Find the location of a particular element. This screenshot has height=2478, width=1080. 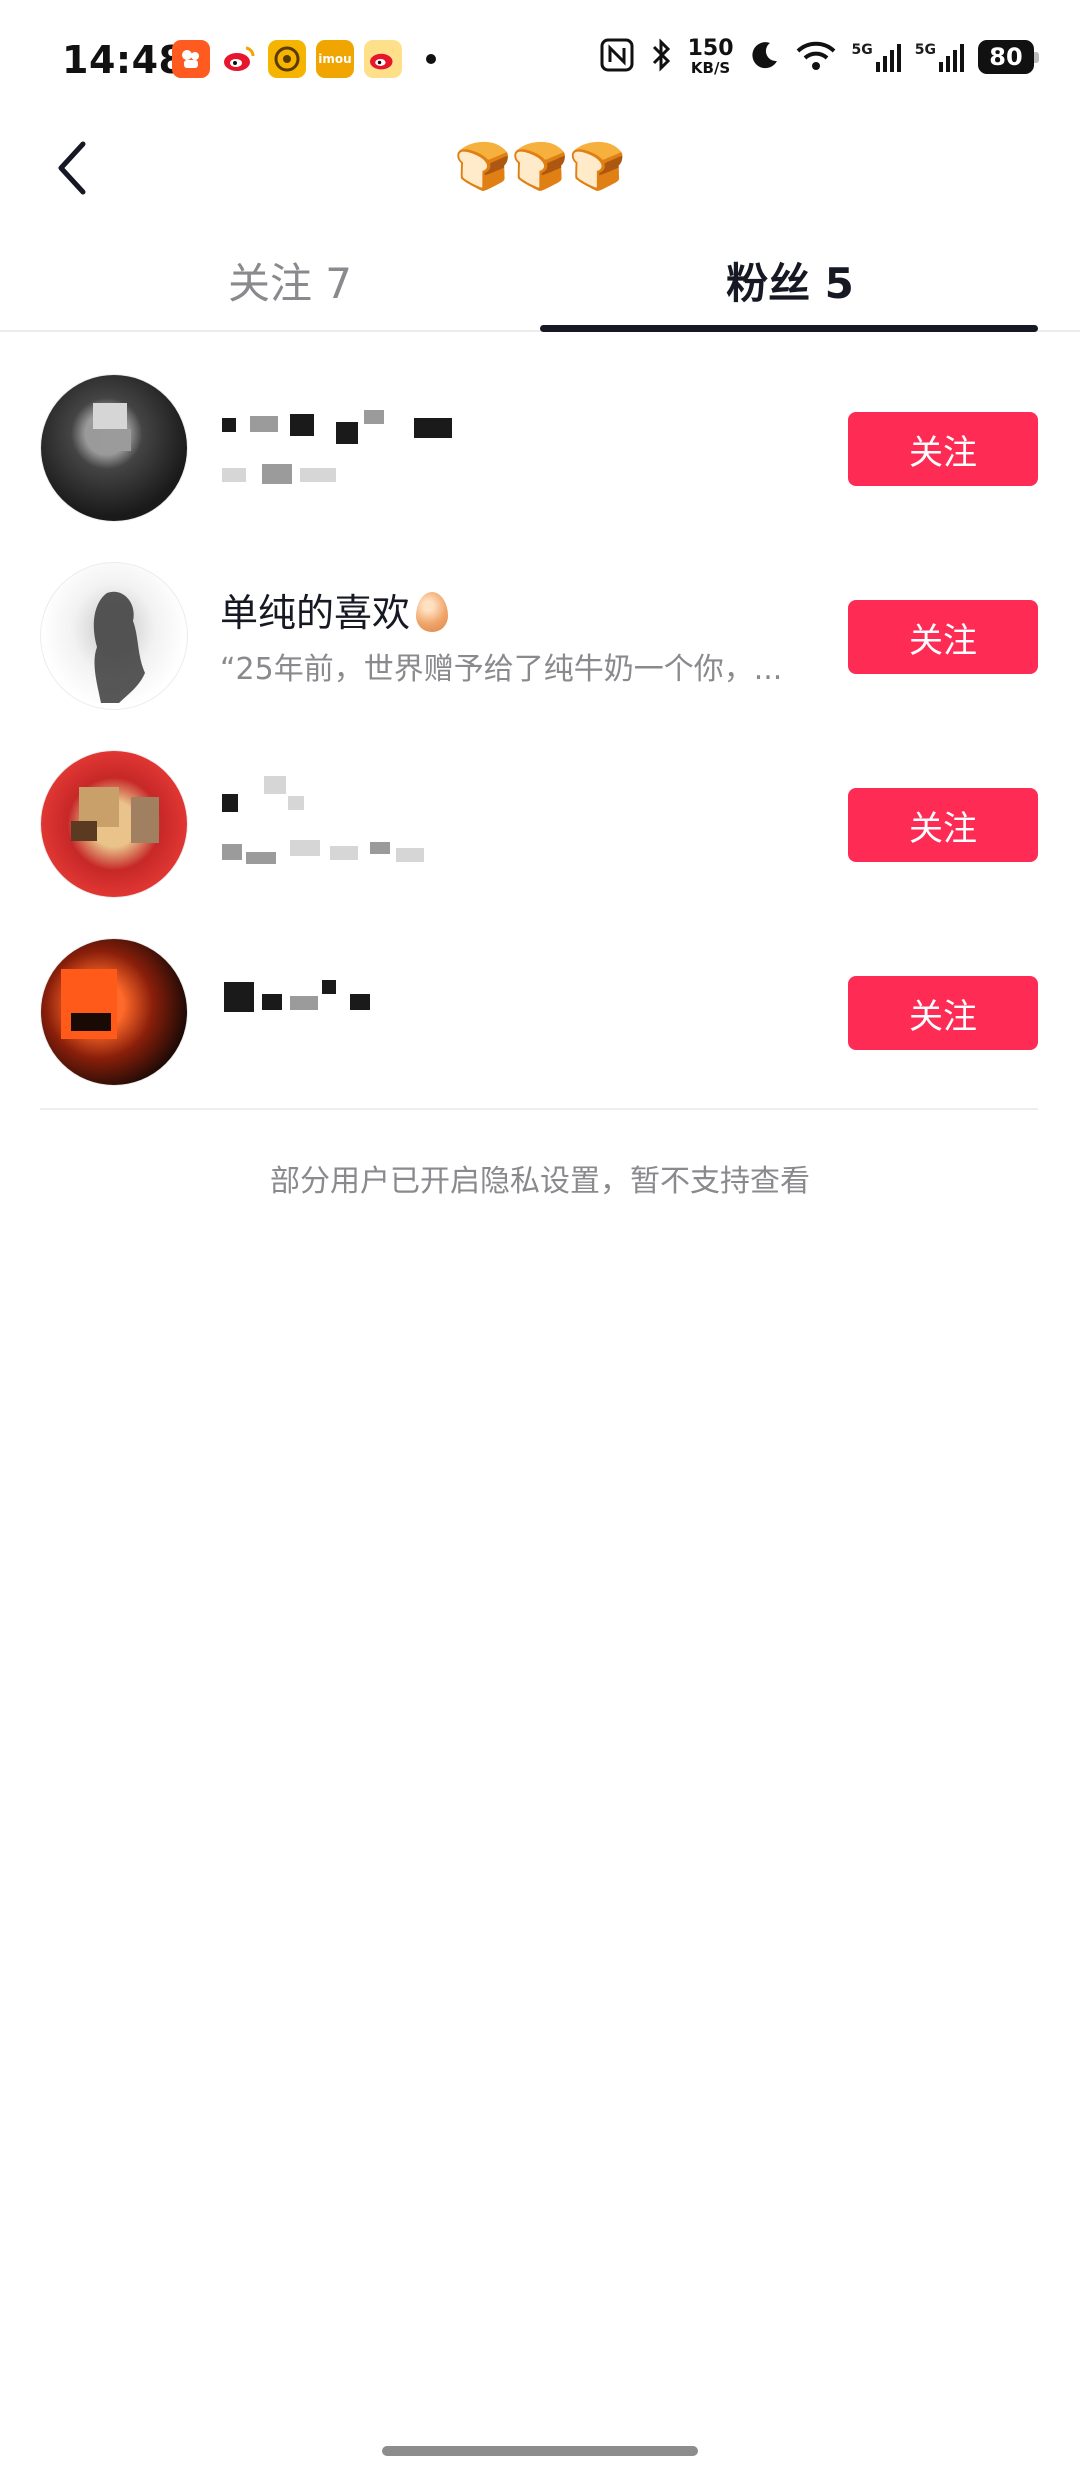

tab-bar: 关注 7 粉丝 5 is located at coordinates (540, 281).